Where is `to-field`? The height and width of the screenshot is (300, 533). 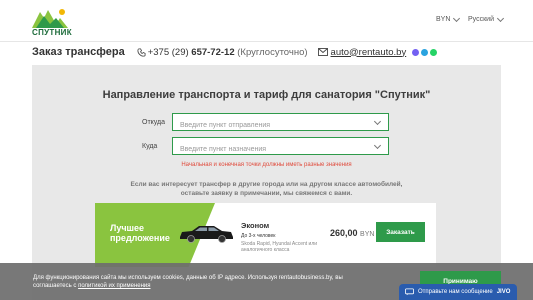 to-field is located at coordinates (280, 147).